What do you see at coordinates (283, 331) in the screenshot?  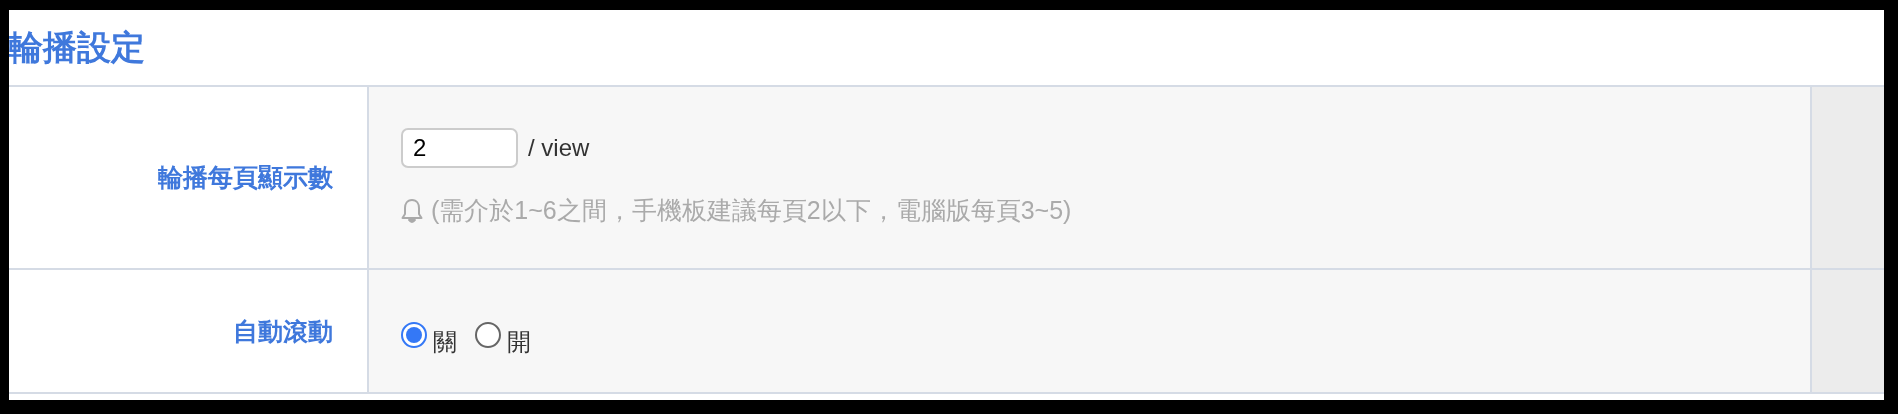 I see `field-label: 自動滾動` at bounding box center [283, 331].